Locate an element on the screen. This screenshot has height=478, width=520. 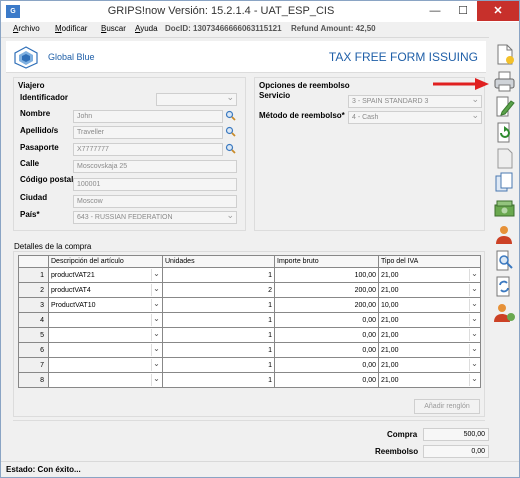
close-button: ✕ is located at coordinates (498, 11).